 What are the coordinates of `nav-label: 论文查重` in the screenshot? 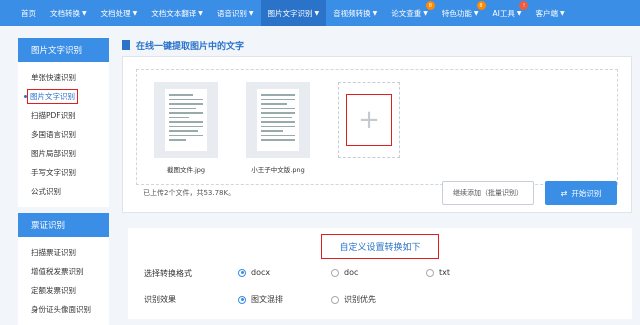 It's located at (406, 13).